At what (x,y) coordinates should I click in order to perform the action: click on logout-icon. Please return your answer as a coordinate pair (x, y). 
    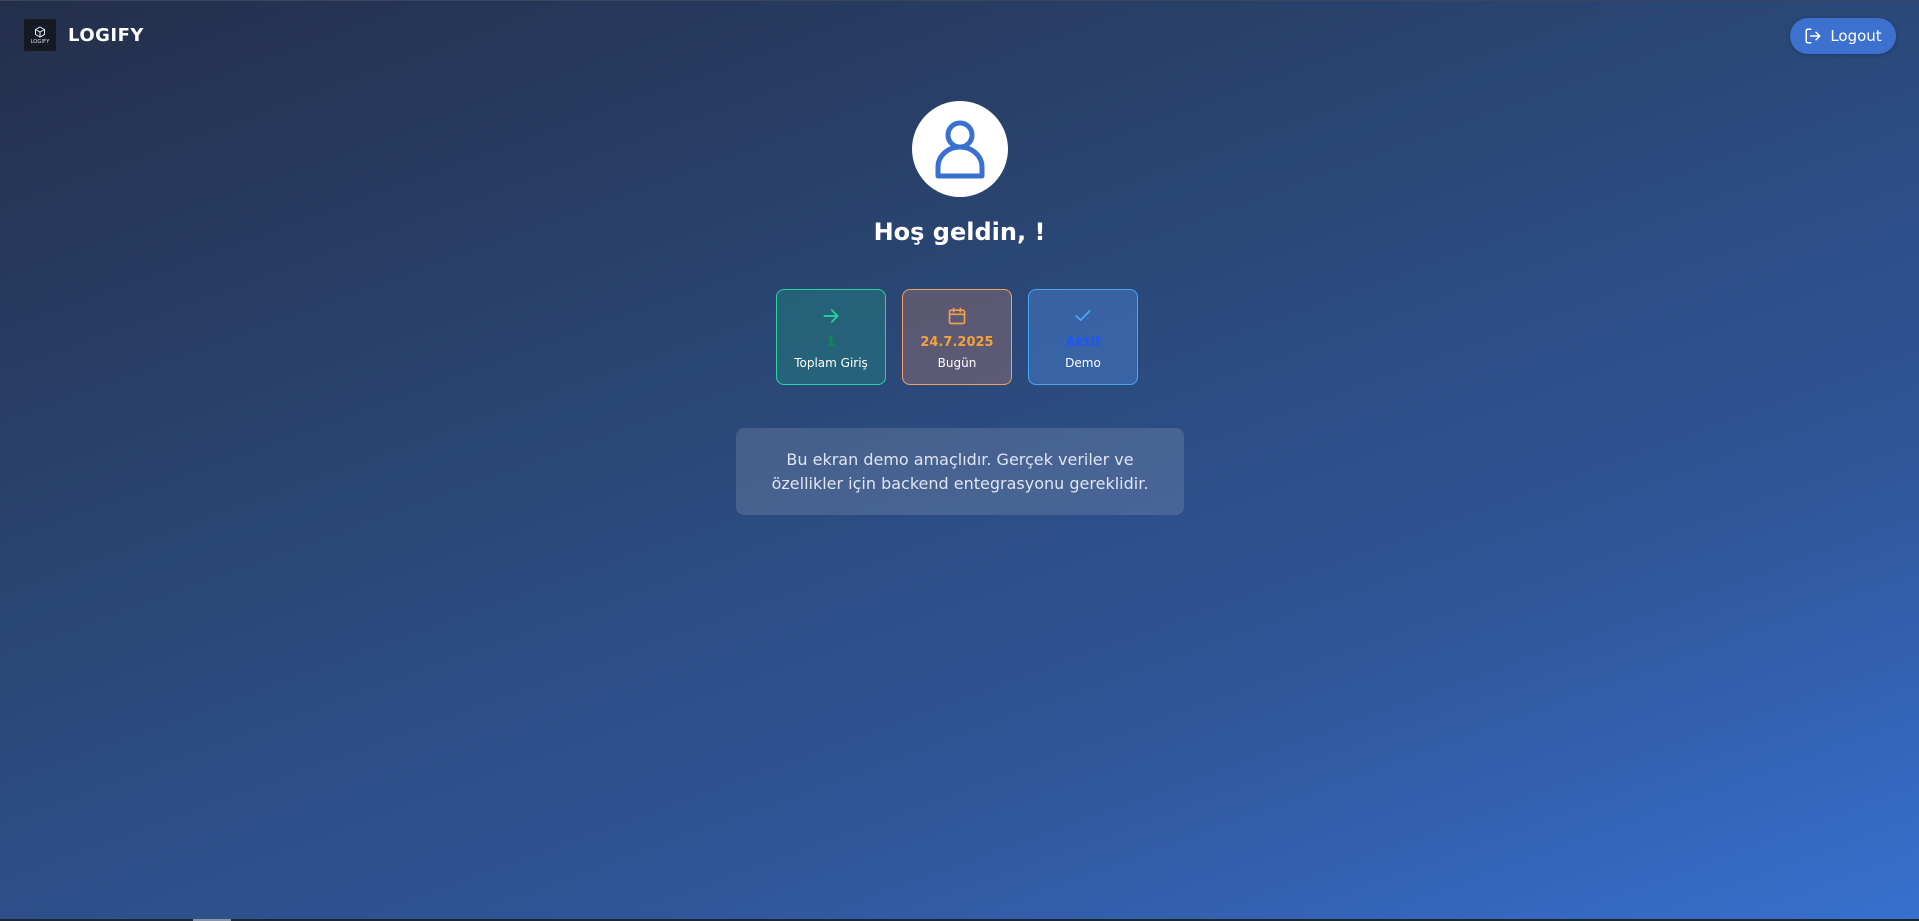
    Looking at the image, I should click on (1813, 36).